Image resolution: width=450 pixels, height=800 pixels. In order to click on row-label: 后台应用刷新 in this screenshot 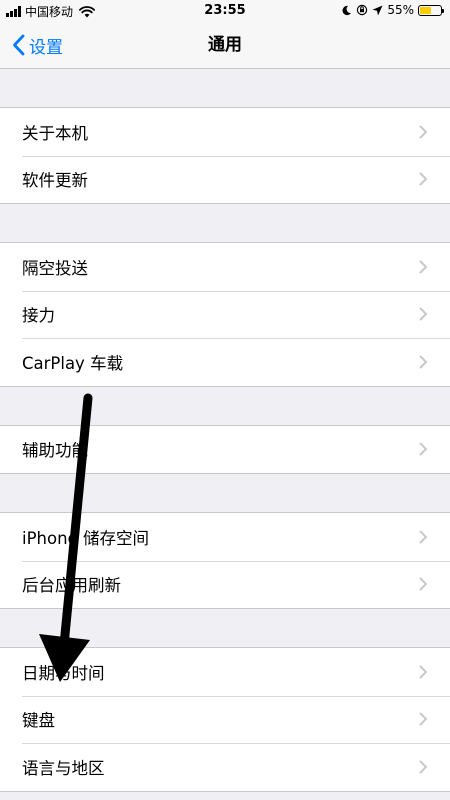, I will do `click(71, 586)`.